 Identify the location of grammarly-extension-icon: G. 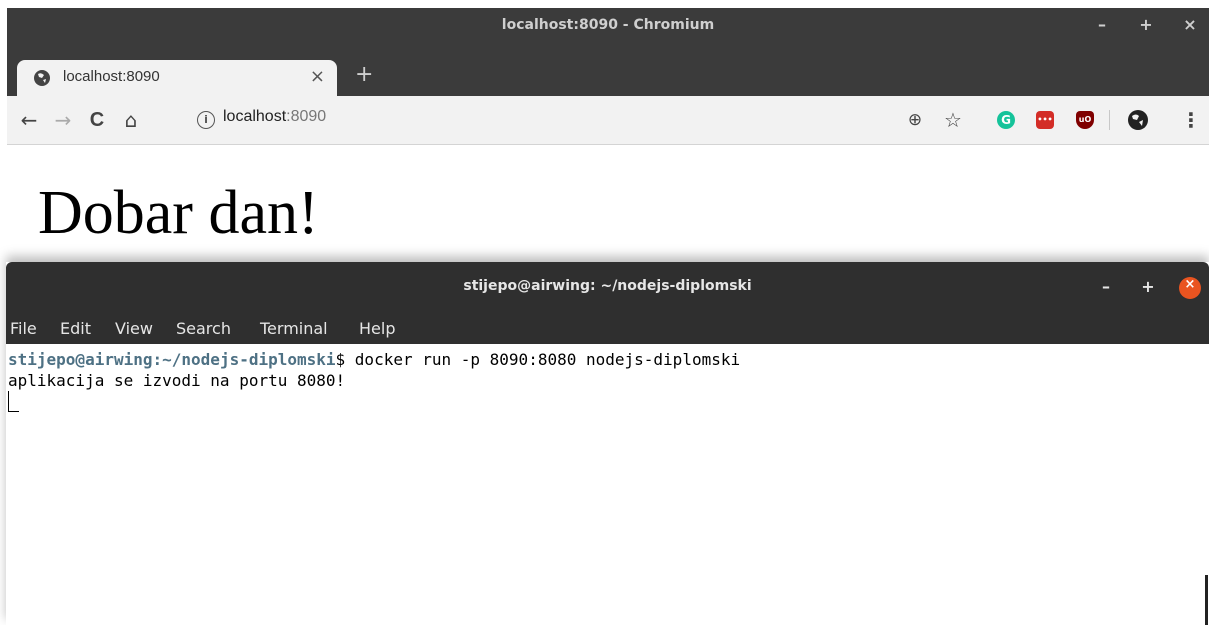
(1006, 120).